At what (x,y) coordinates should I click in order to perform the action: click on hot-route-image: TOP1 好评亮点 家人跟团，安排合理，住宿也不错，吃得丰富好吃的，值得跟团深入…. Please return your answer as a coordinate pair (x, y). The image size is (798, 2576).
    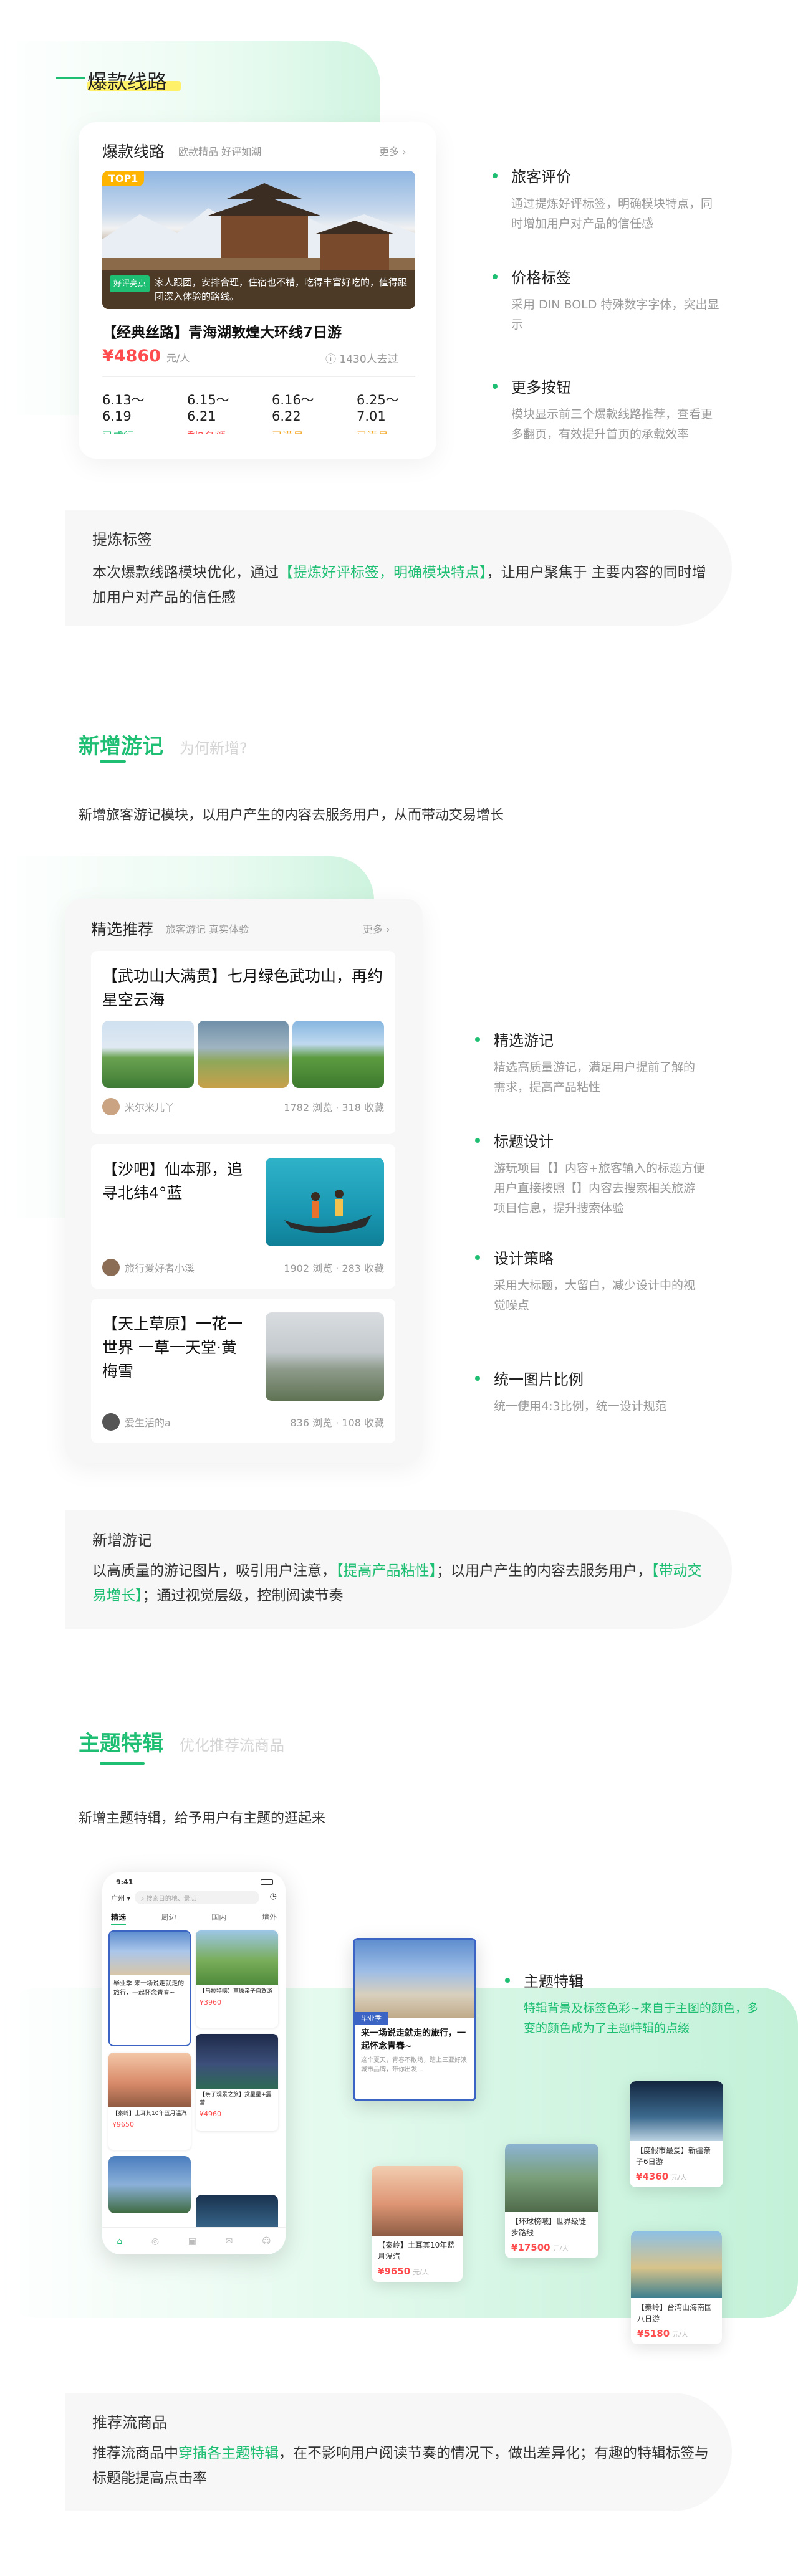
    Looking at the image, I should click on (258, 240).